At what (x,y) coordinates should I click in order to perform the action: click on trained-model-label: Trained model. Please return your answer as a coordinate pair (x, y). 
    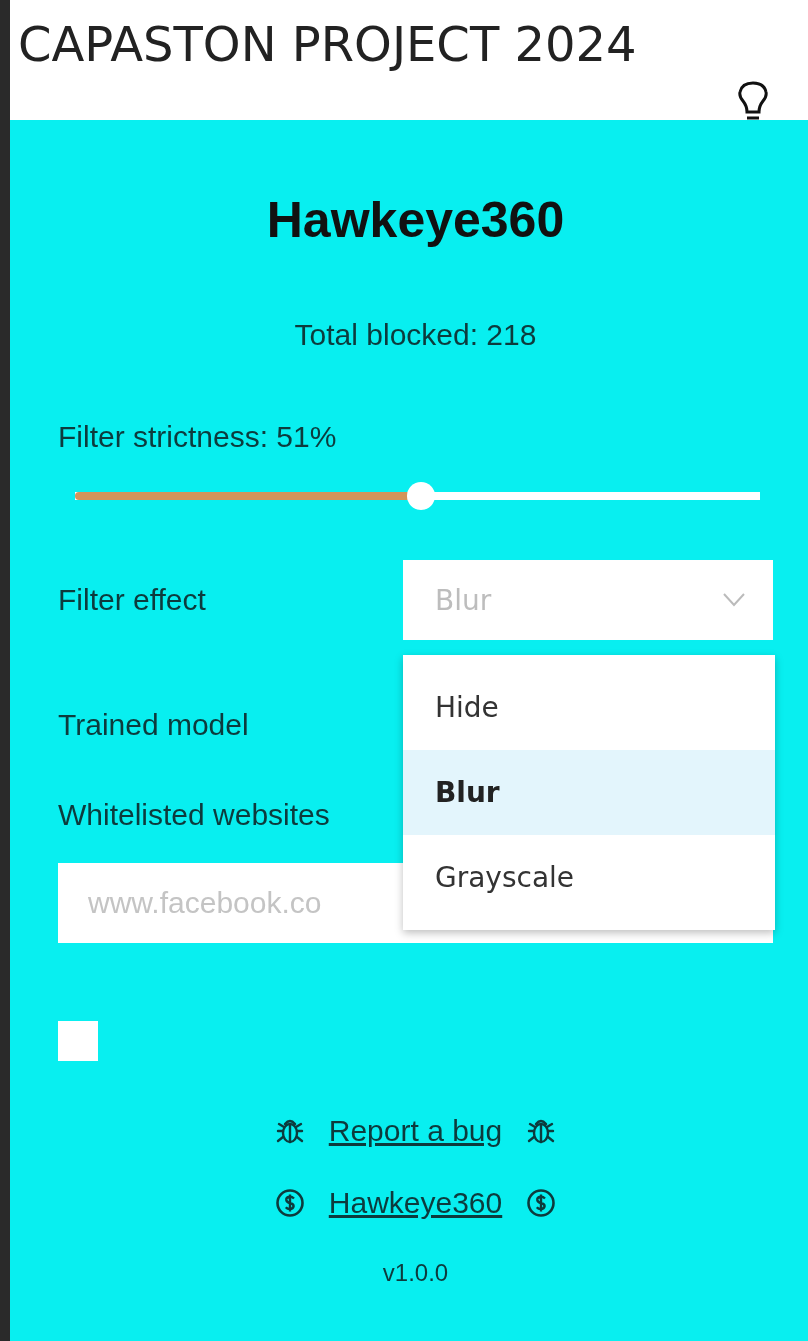
    Looking at the image, I should click on (153, 725).